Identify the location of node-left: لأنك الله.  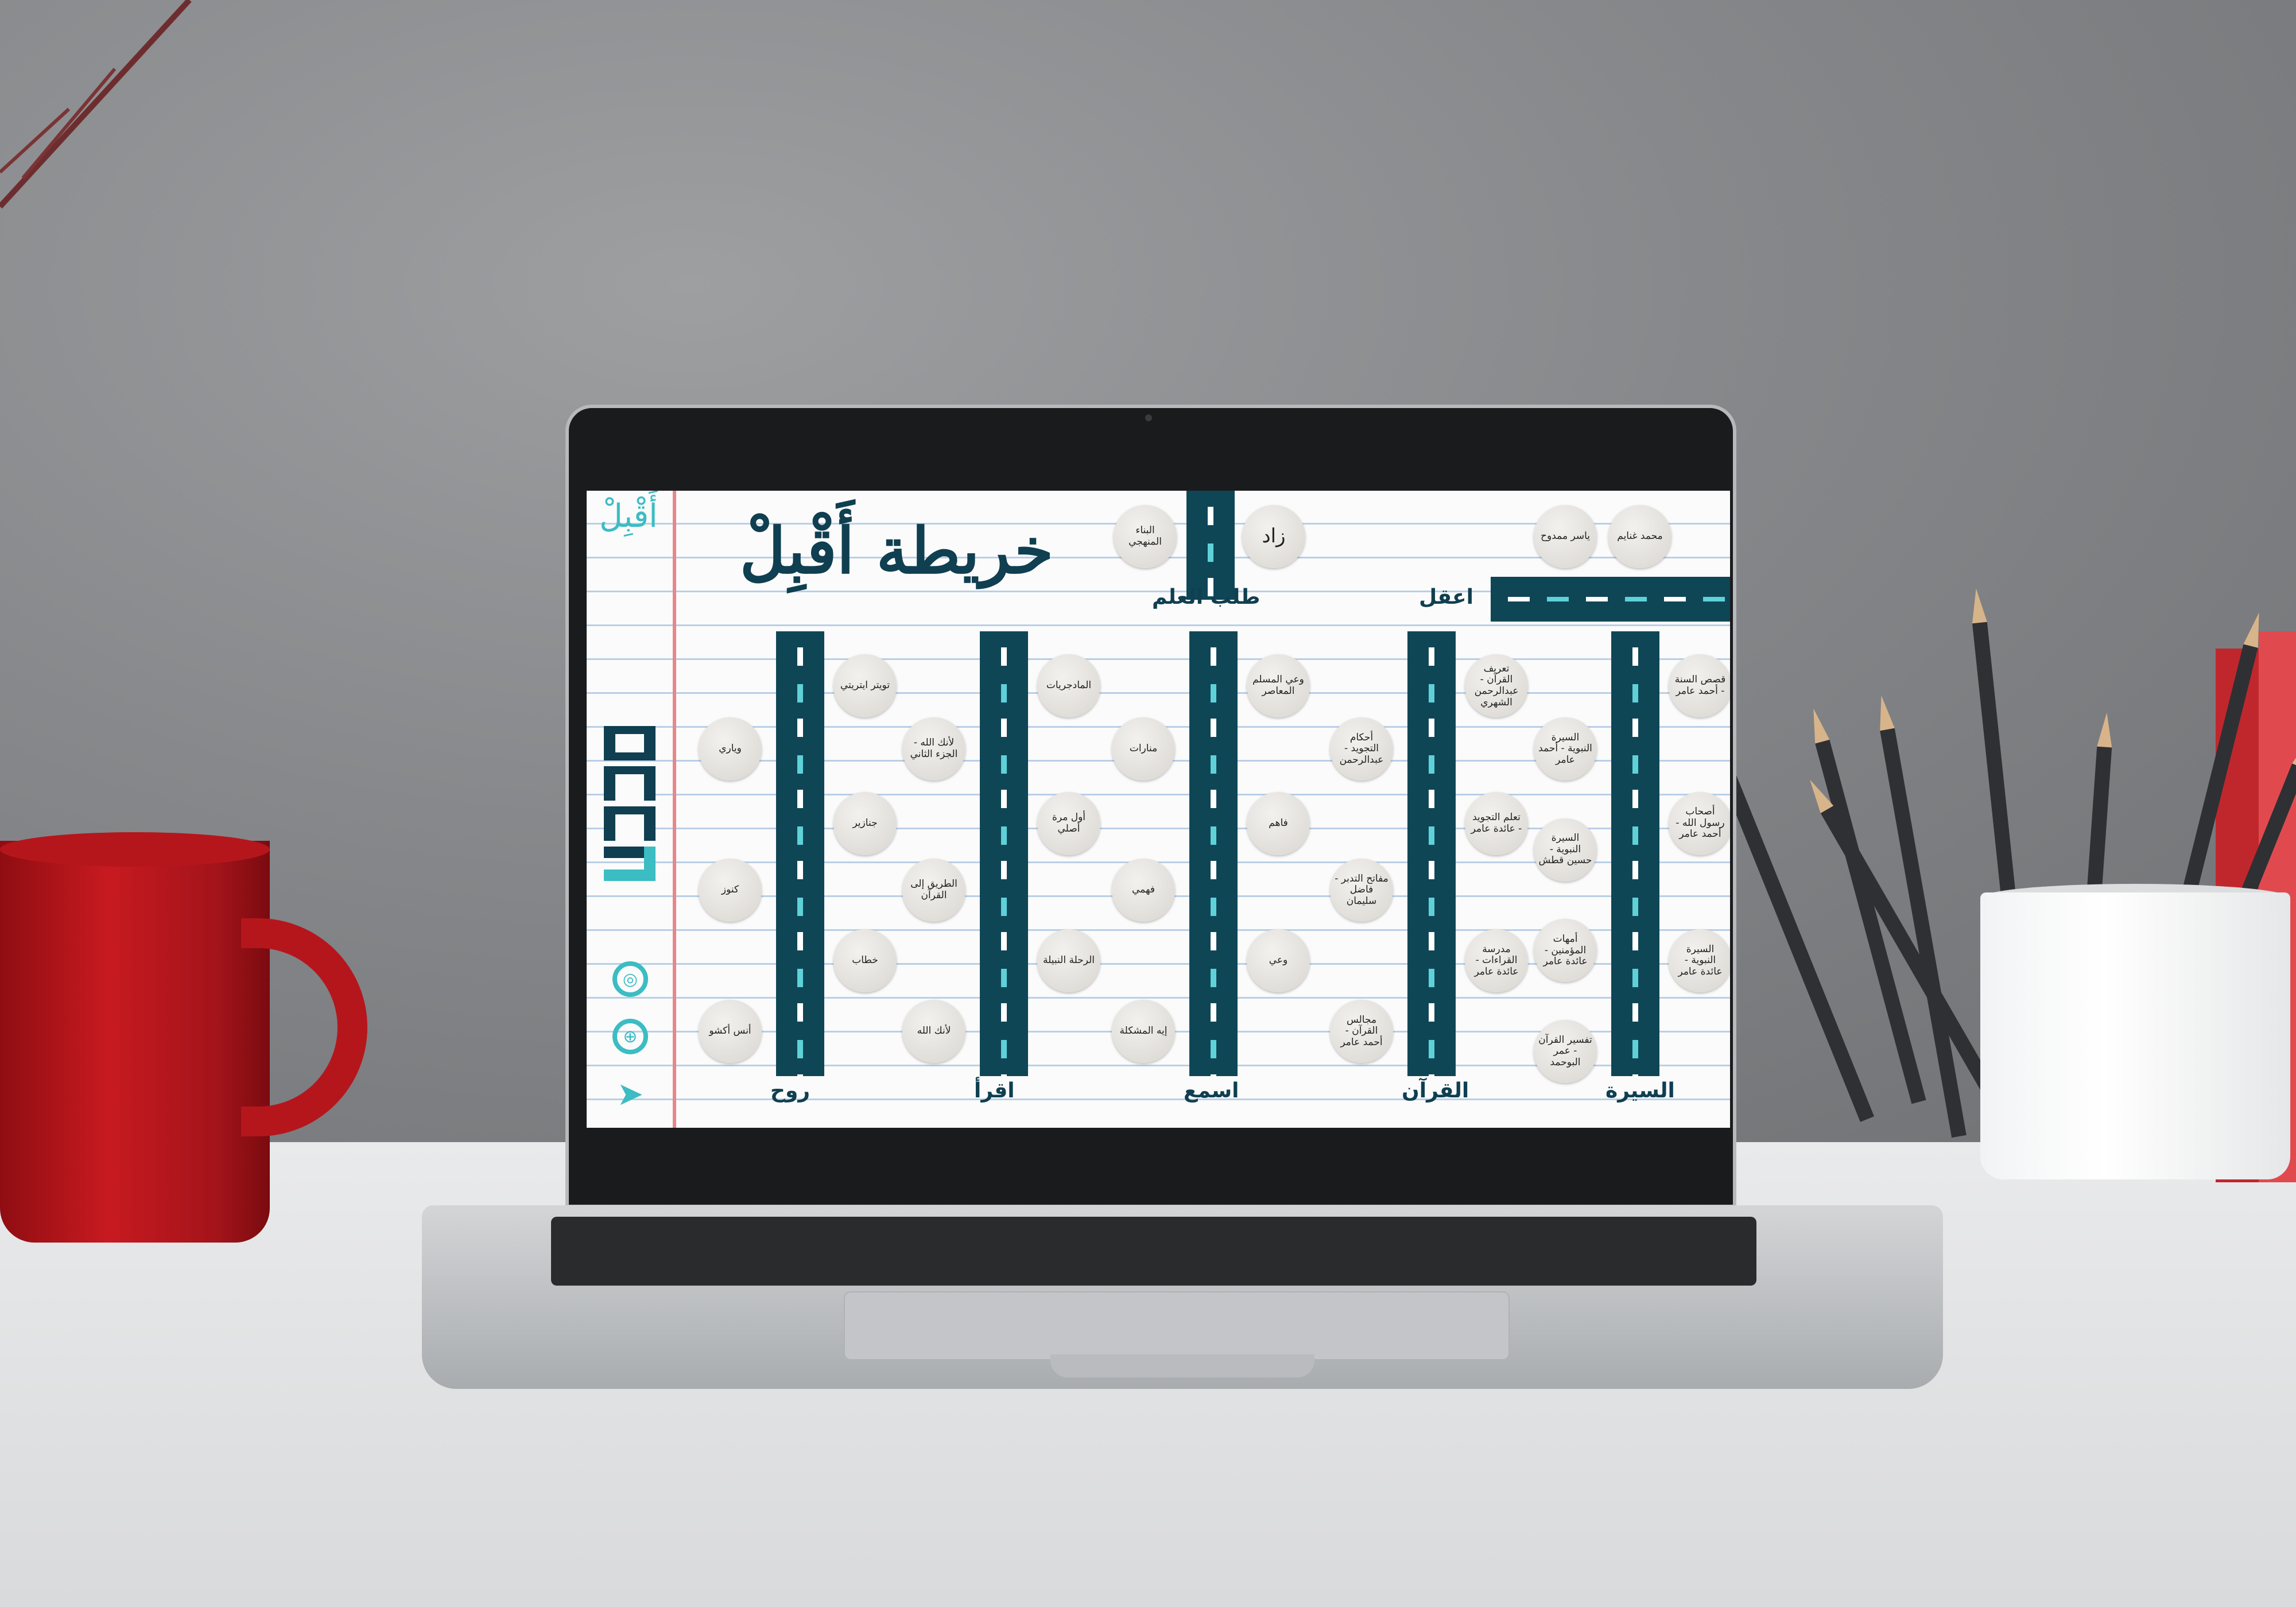
(933, 1031).